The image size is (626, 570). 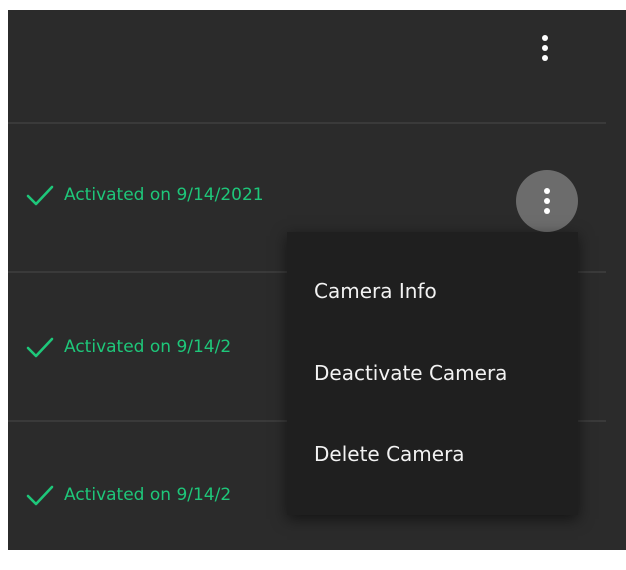 I want to click on more-options-button, so click(x=545, y=48).